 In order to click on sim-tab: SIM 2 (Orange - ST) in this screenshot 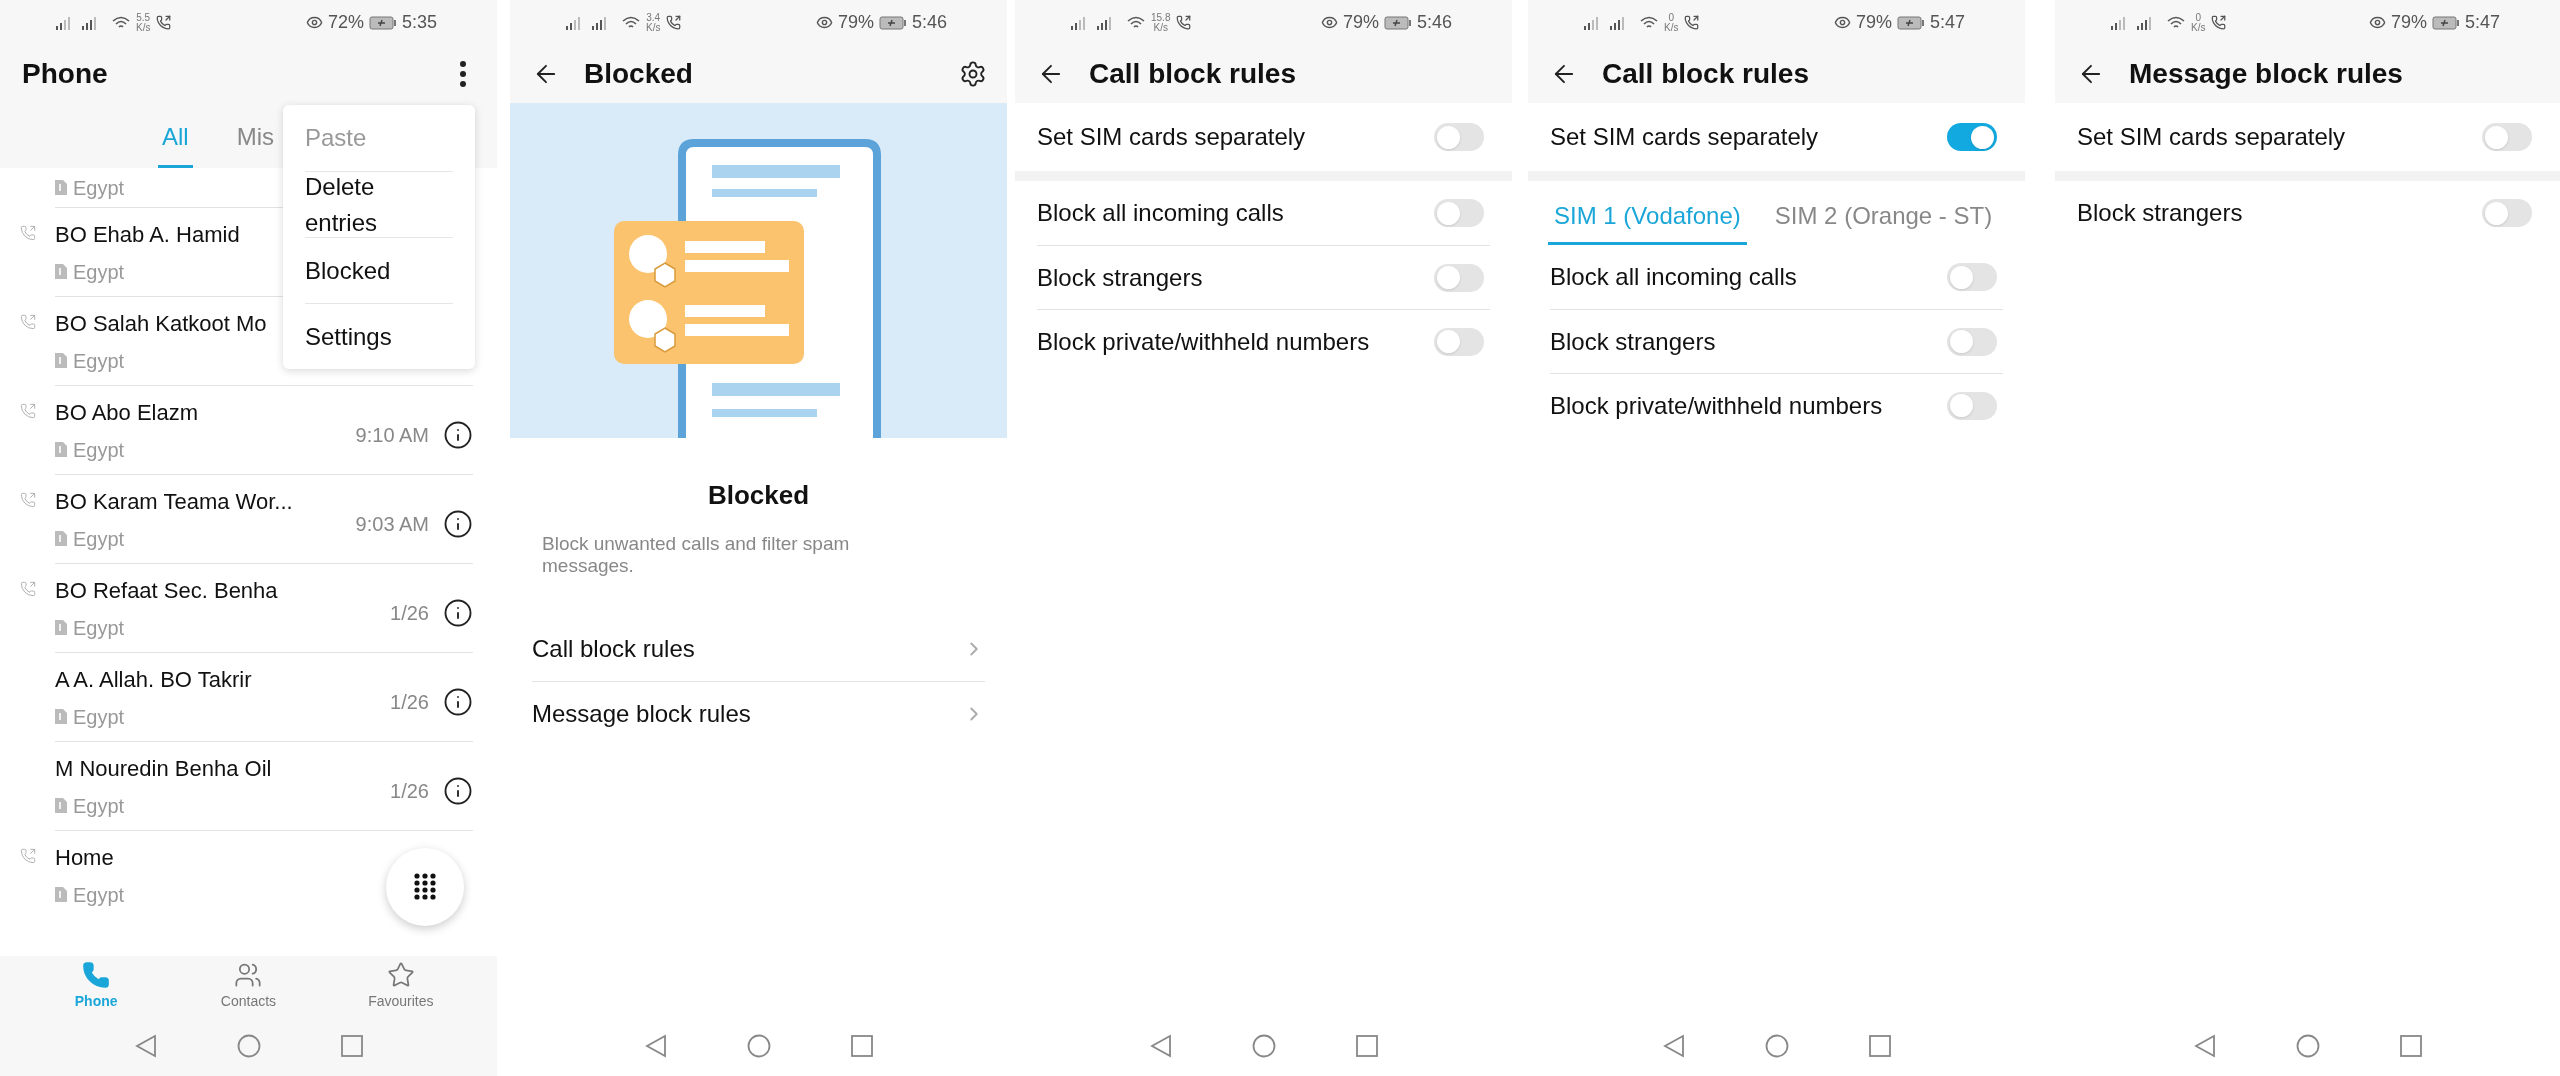, I will do `click(1883, 221)`.